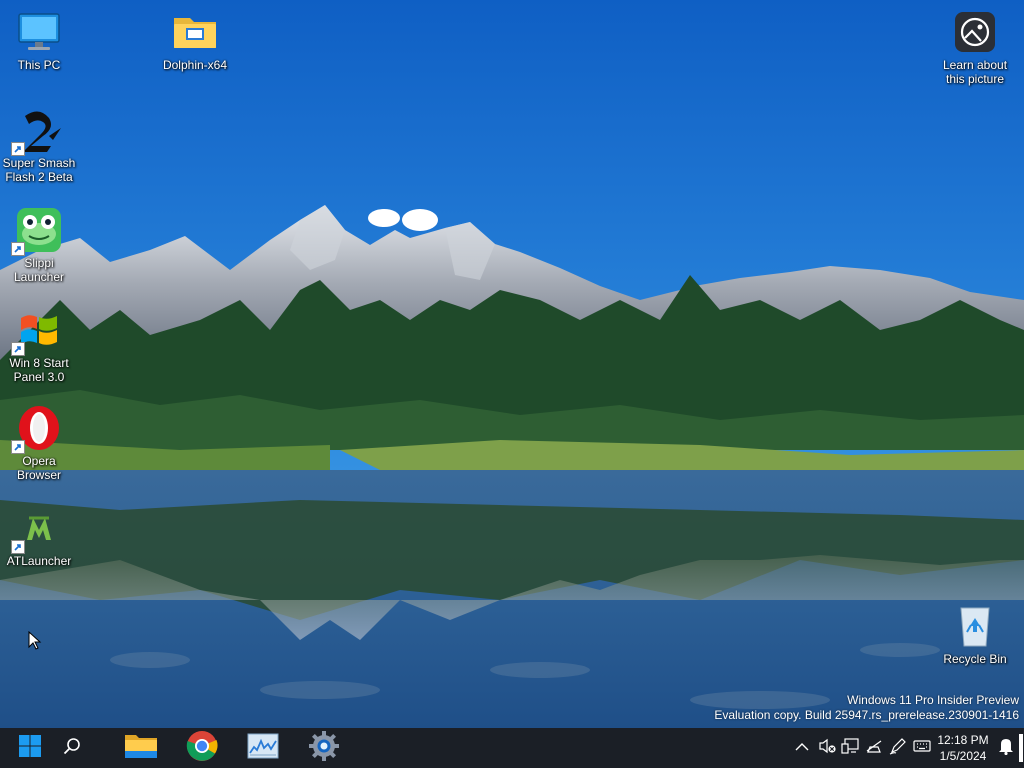 The width and height of the screenshot is (1024, 768). What do you see at coordinates (37, 429) in the screenshot?
I see `opera-icon` at bounding box center [37, 429].